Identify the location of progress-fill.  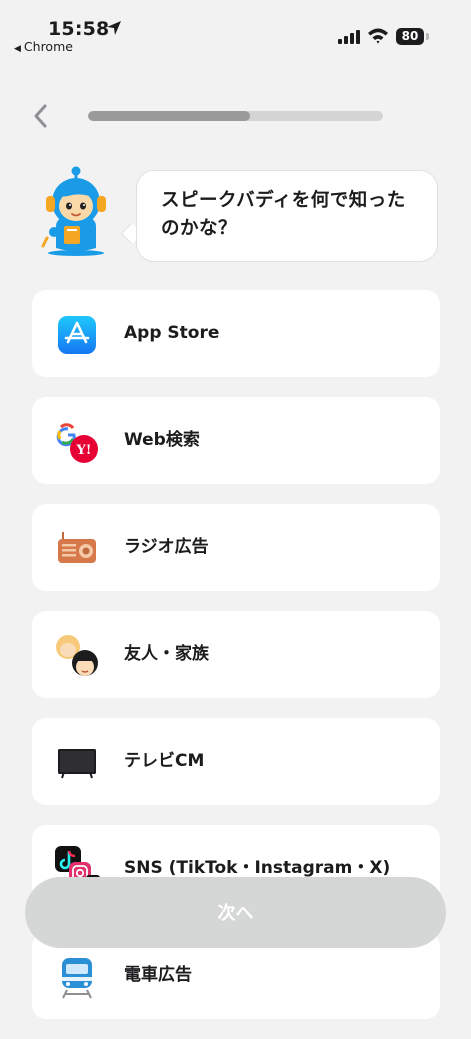
(169, 116).